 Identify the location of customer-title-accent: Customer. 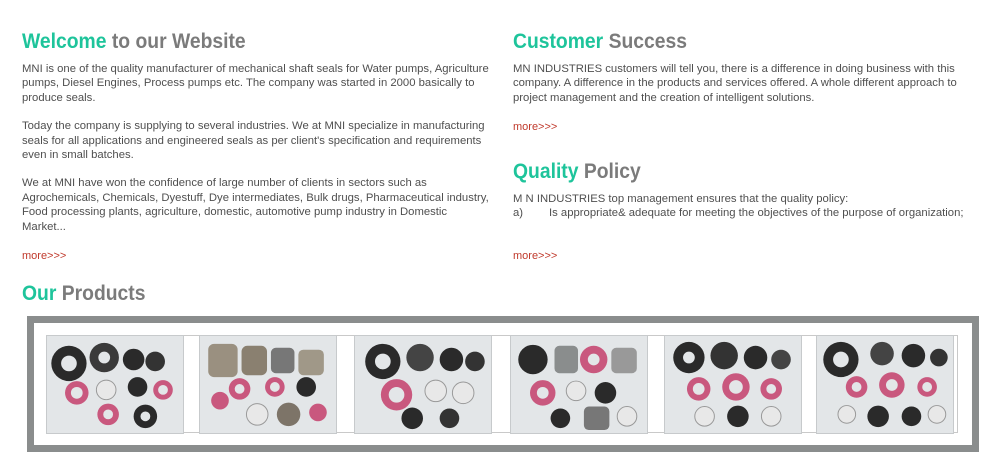
(558, 41).